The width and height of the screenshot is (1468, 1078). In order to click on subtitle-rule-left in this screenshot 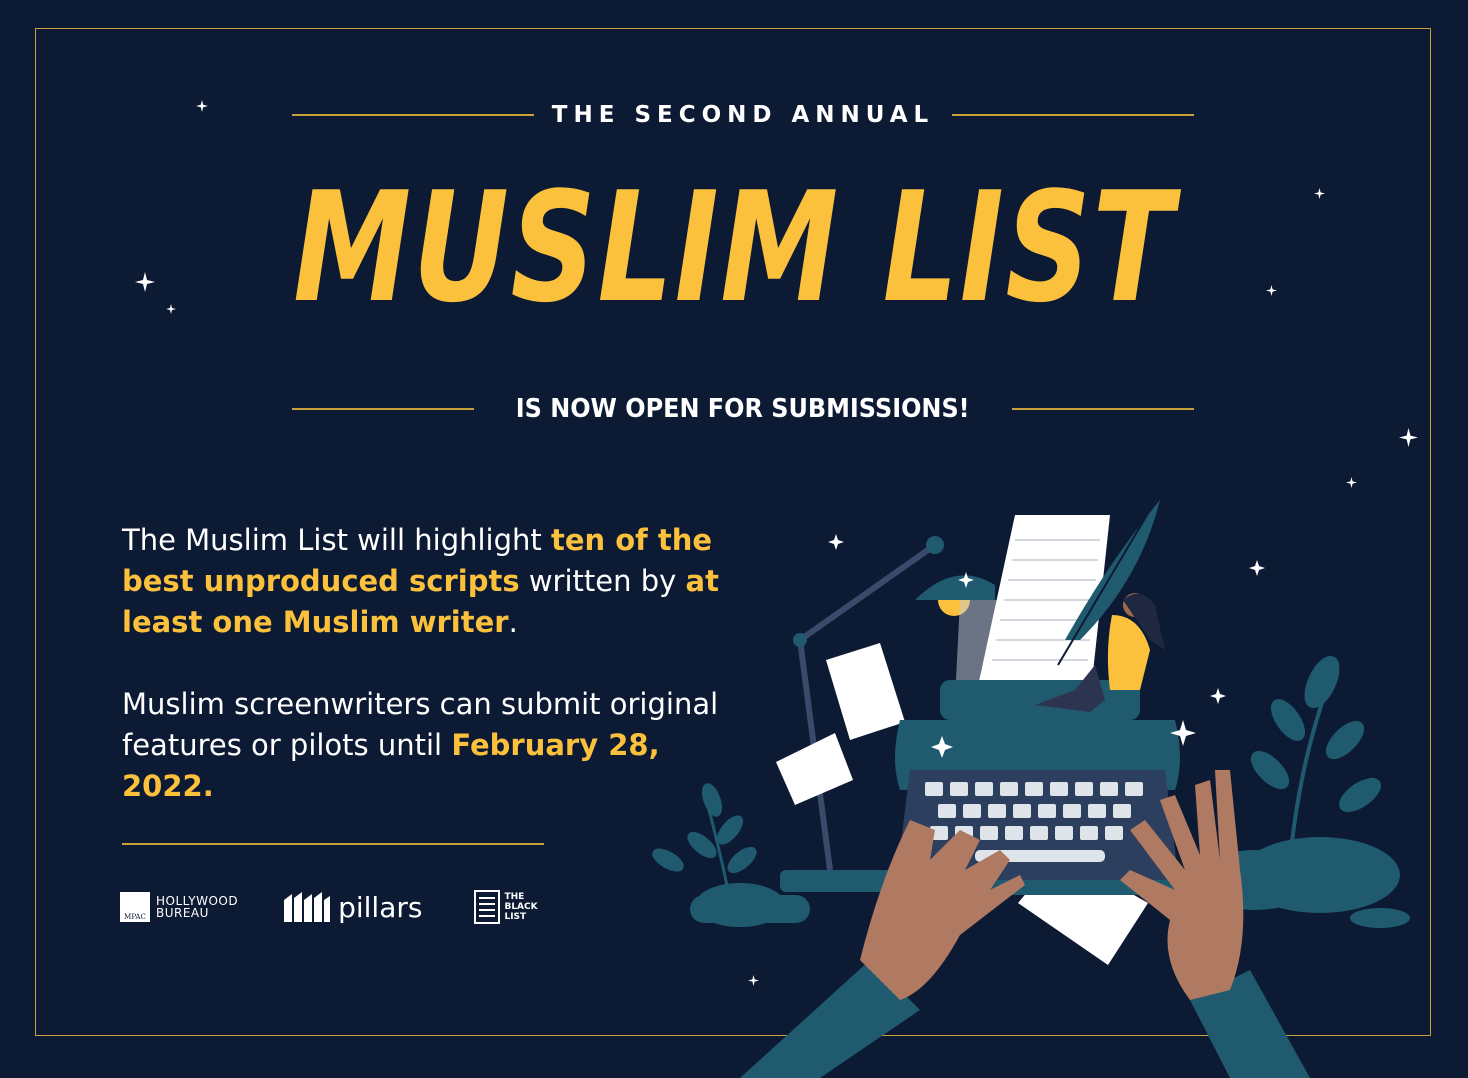, I will do `click(383, 409)`.